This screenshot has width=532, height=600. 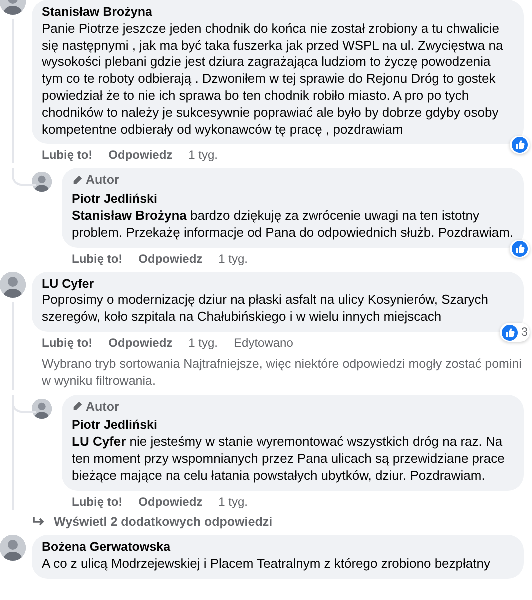 I want to click on comment-text: Stanisław Brożyna bardzo dziękuję za zwrócenie uwagi na ten istotny problem. Przekażę informacje od Pana do odpowiednich służb. Pozdrawiam., so click(x=293, y=225).